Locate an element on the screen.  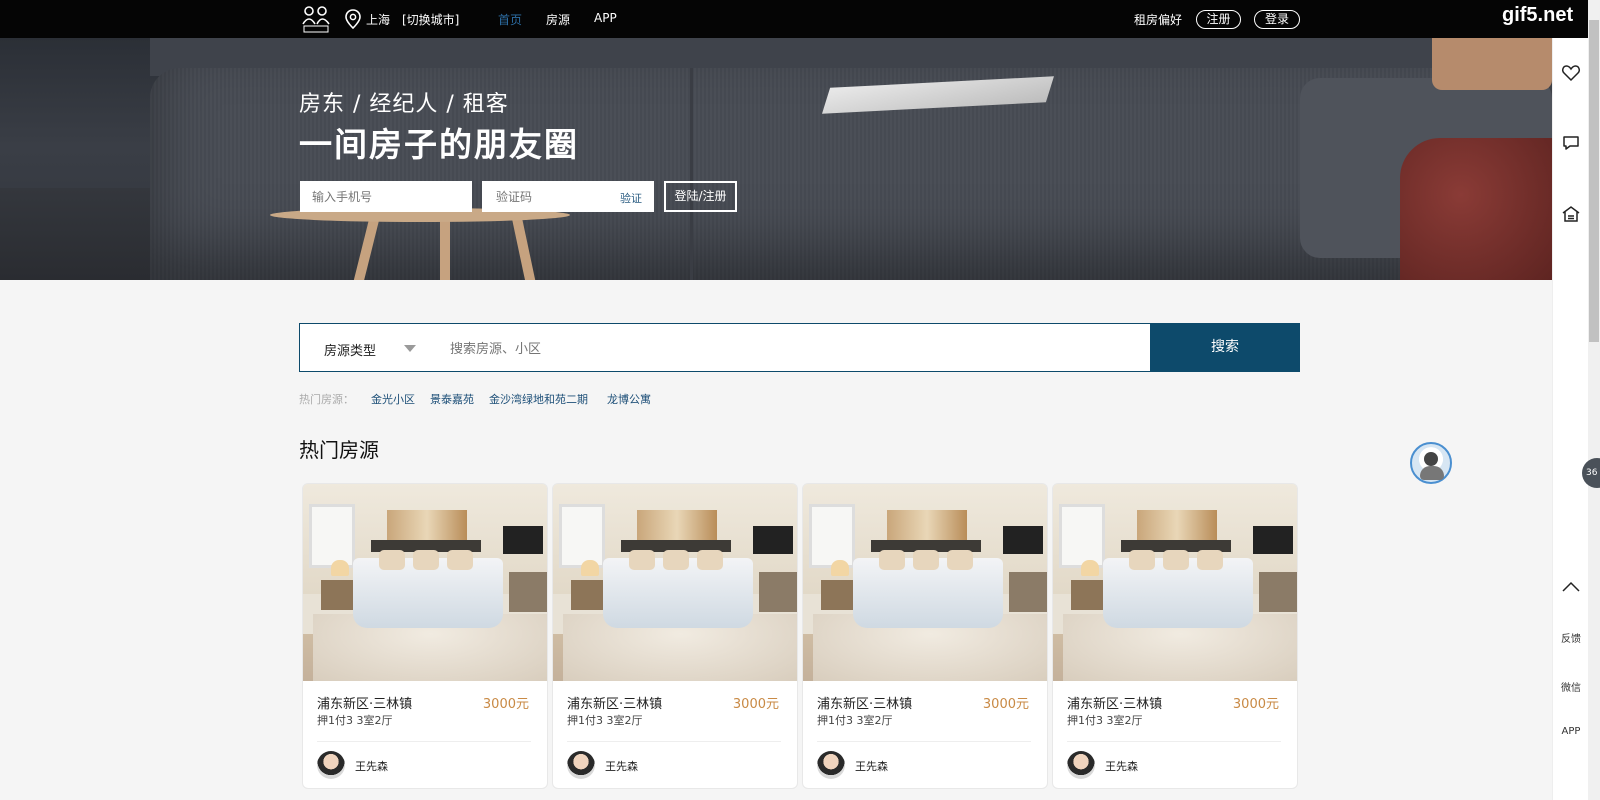
login-register-button: 登陆/注册 is located at coordinates (700, 196).